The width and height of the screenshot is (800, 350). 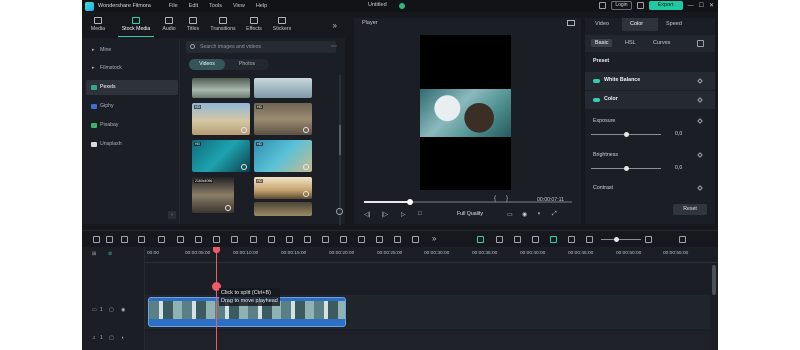 I want to click on subtab-curves: Curves, so click(x=661, y=43).